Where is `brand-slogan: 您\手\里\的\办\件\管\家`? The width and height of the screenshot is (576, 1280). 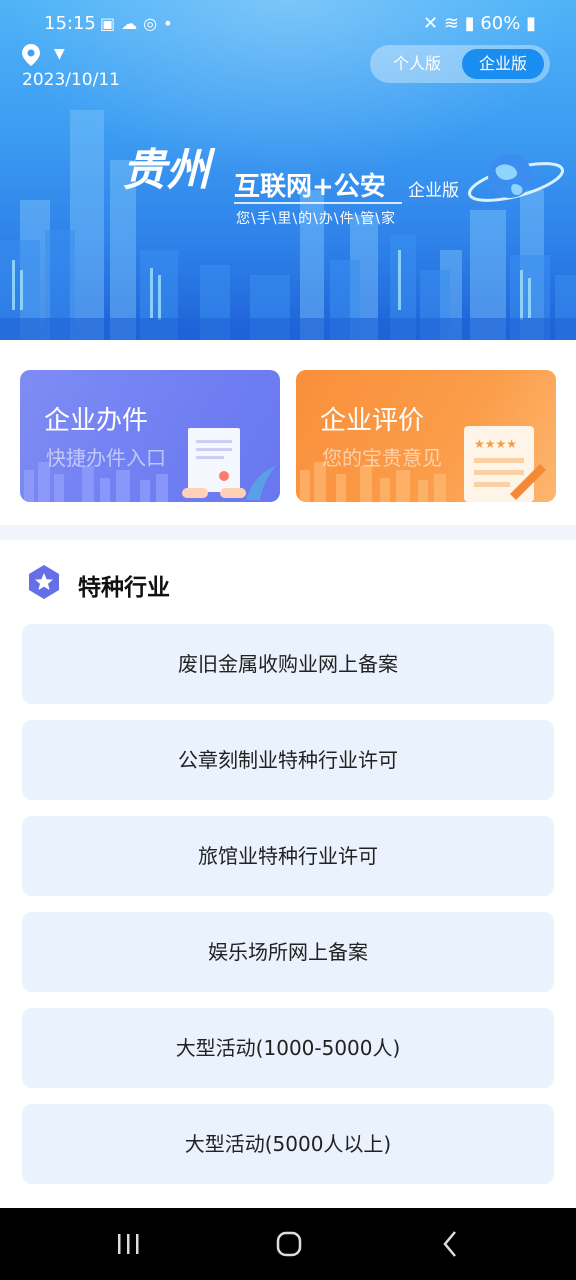 brand-slogan: 您\手\里\的\办\件\管\家 is located at coordinates (316, 219).